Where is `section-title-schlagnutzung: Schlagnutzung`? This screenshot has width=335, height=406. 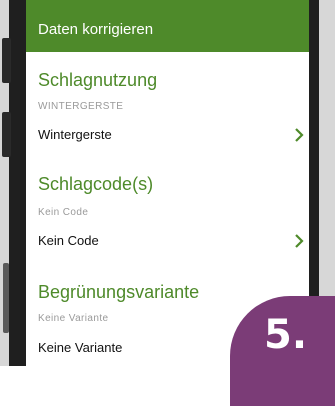 section-title-schlagnutzung: Schlagnutzung is located at coordinates (98, 80).